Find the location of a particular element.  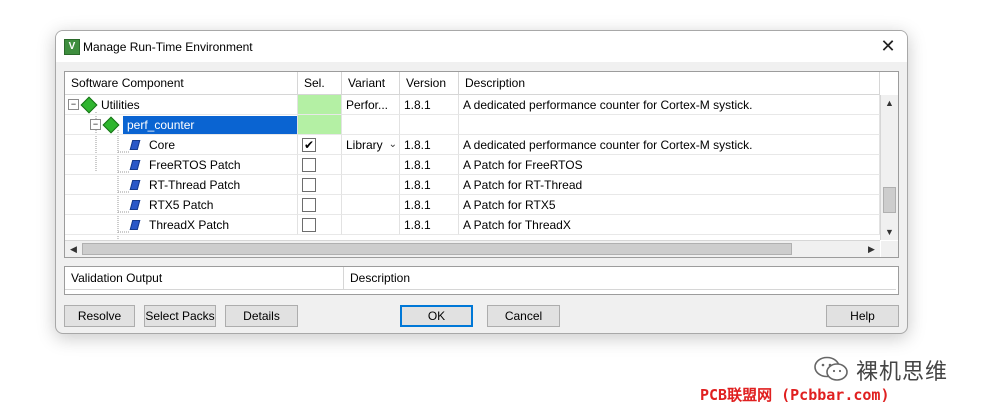

validation-output-panel: Validation Output Description is located at coordinates (481, 280).